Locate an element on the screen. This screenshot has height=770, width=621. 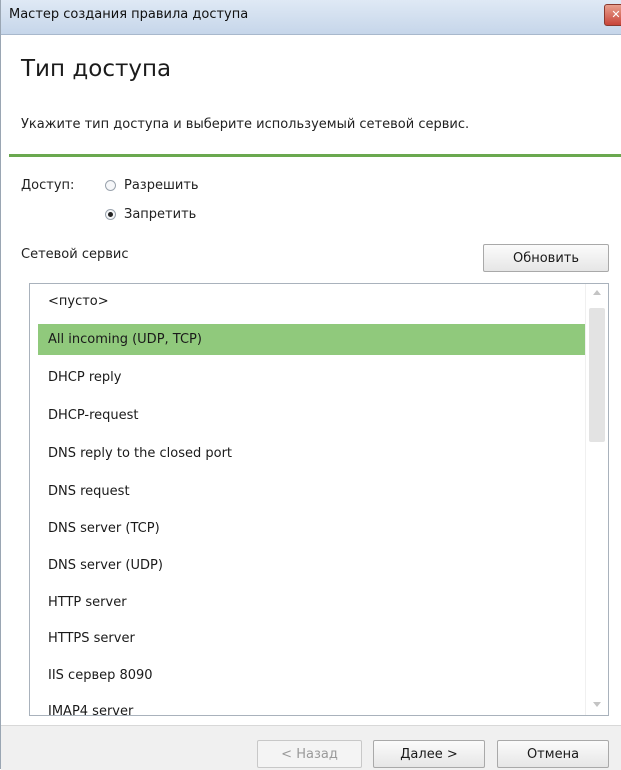
service-label: Сетевой сервис is located at coordinates (75, 254).